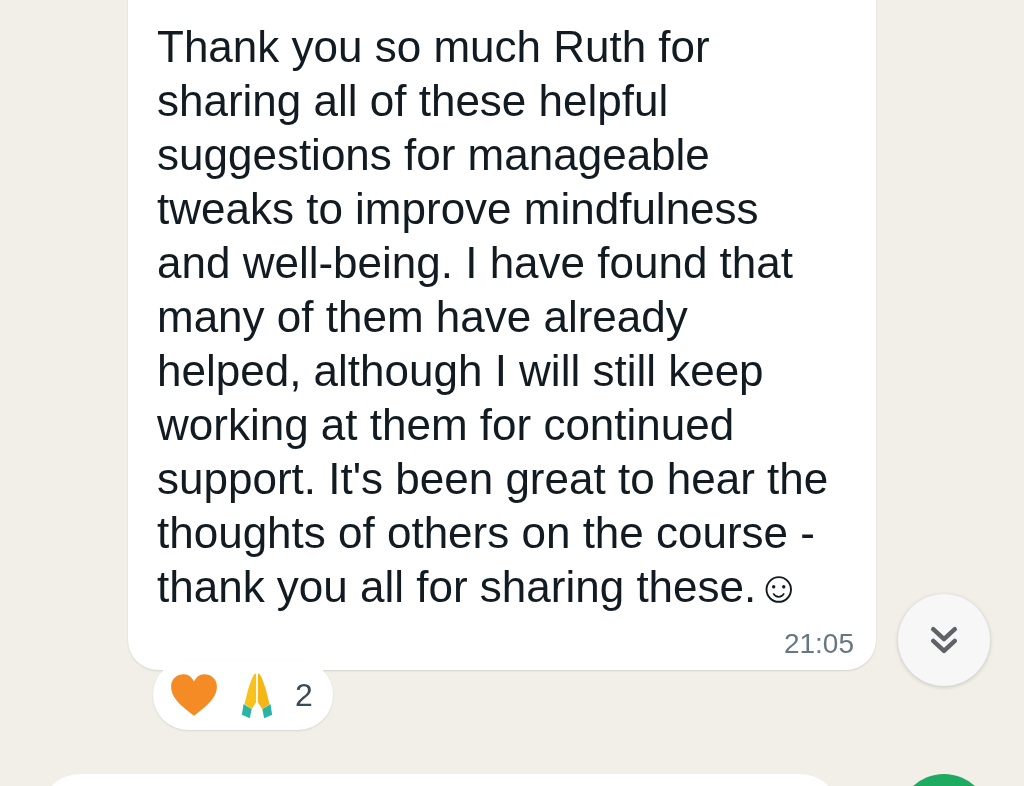 This screenshot has width=1024, height=786. What do you see at coordinates (818, 644) in the screenshot?
I see `message-time: 21:05` at bounding box center [818, 644].